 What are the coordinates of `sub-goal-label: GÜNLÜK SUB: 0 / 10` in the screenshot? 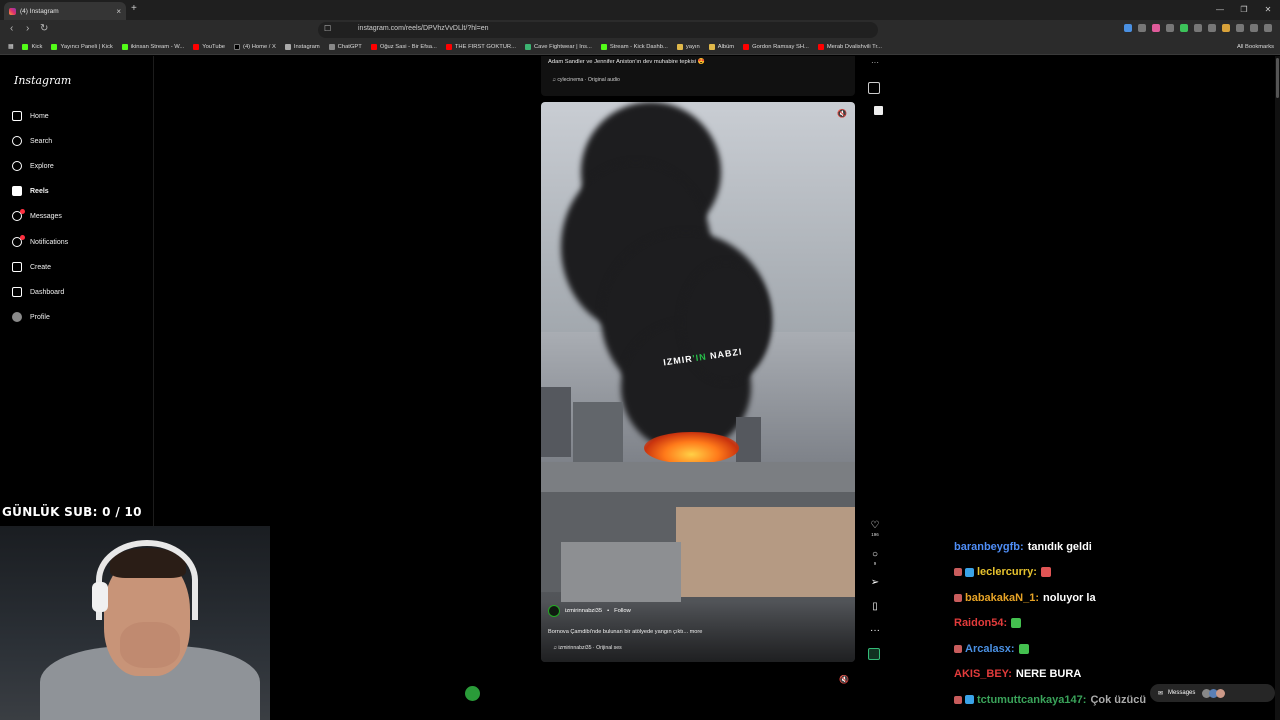 It's located at (72, 512).